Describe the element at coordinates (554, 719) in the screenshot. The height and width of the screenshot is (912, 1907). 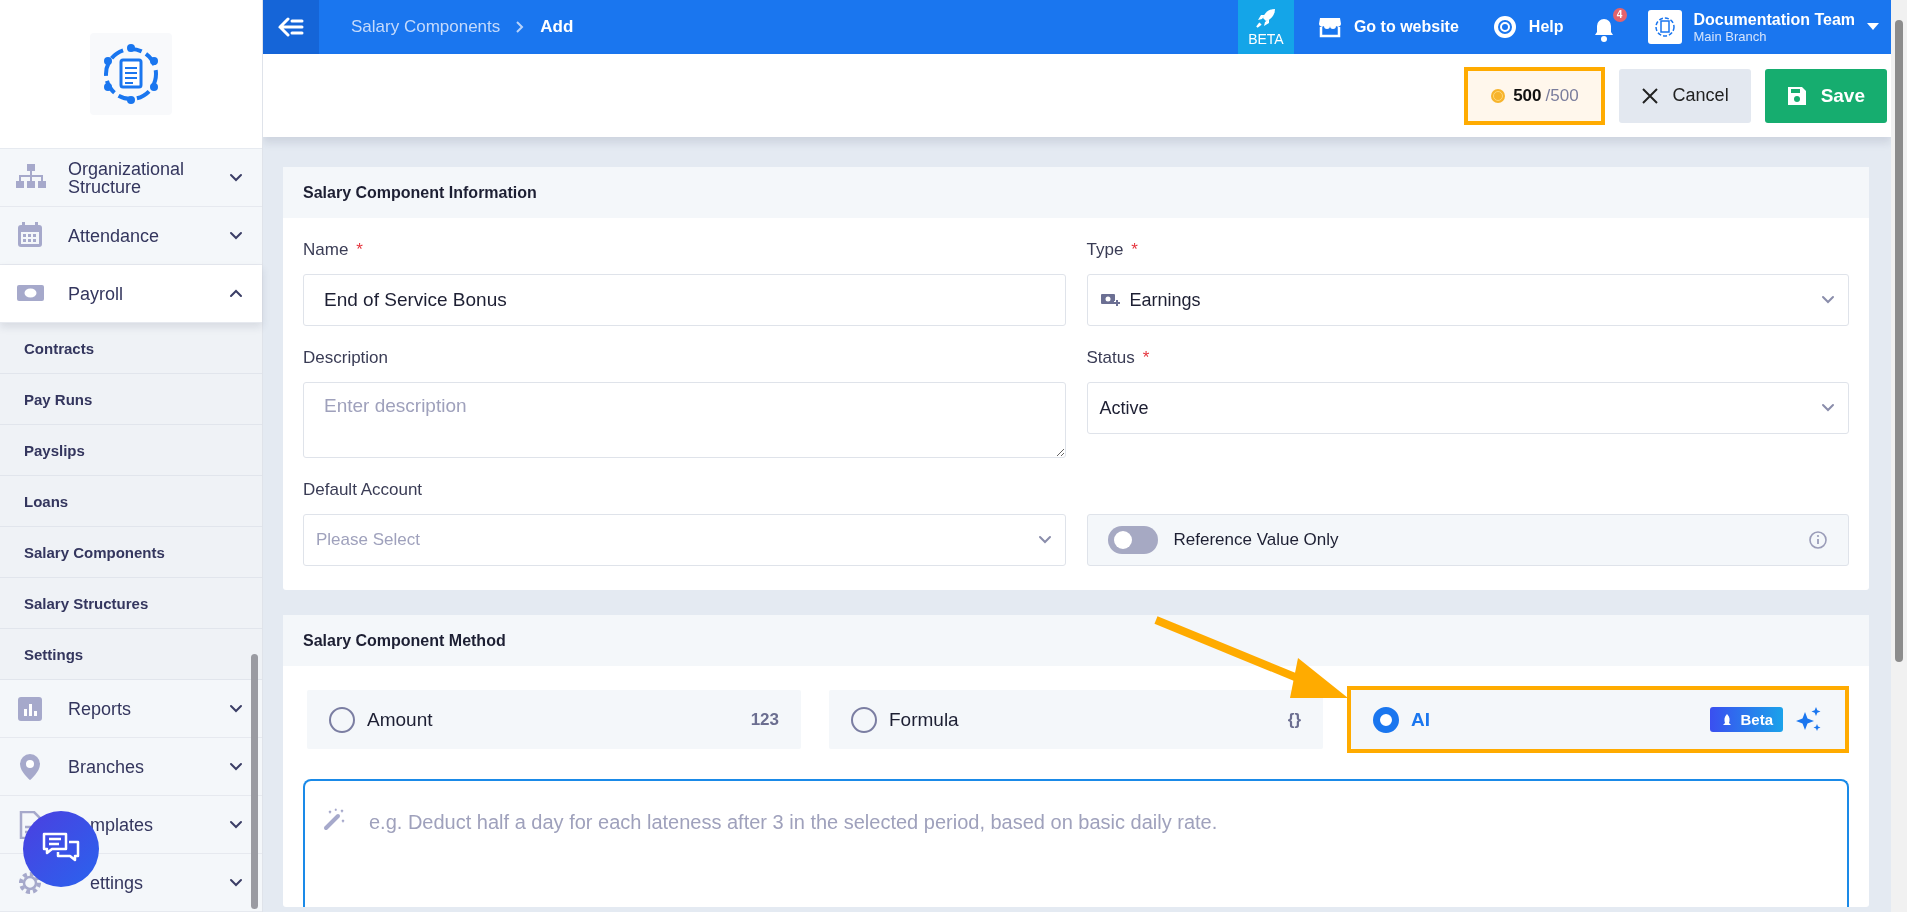
I see `method-option: Amount 123` at that location.